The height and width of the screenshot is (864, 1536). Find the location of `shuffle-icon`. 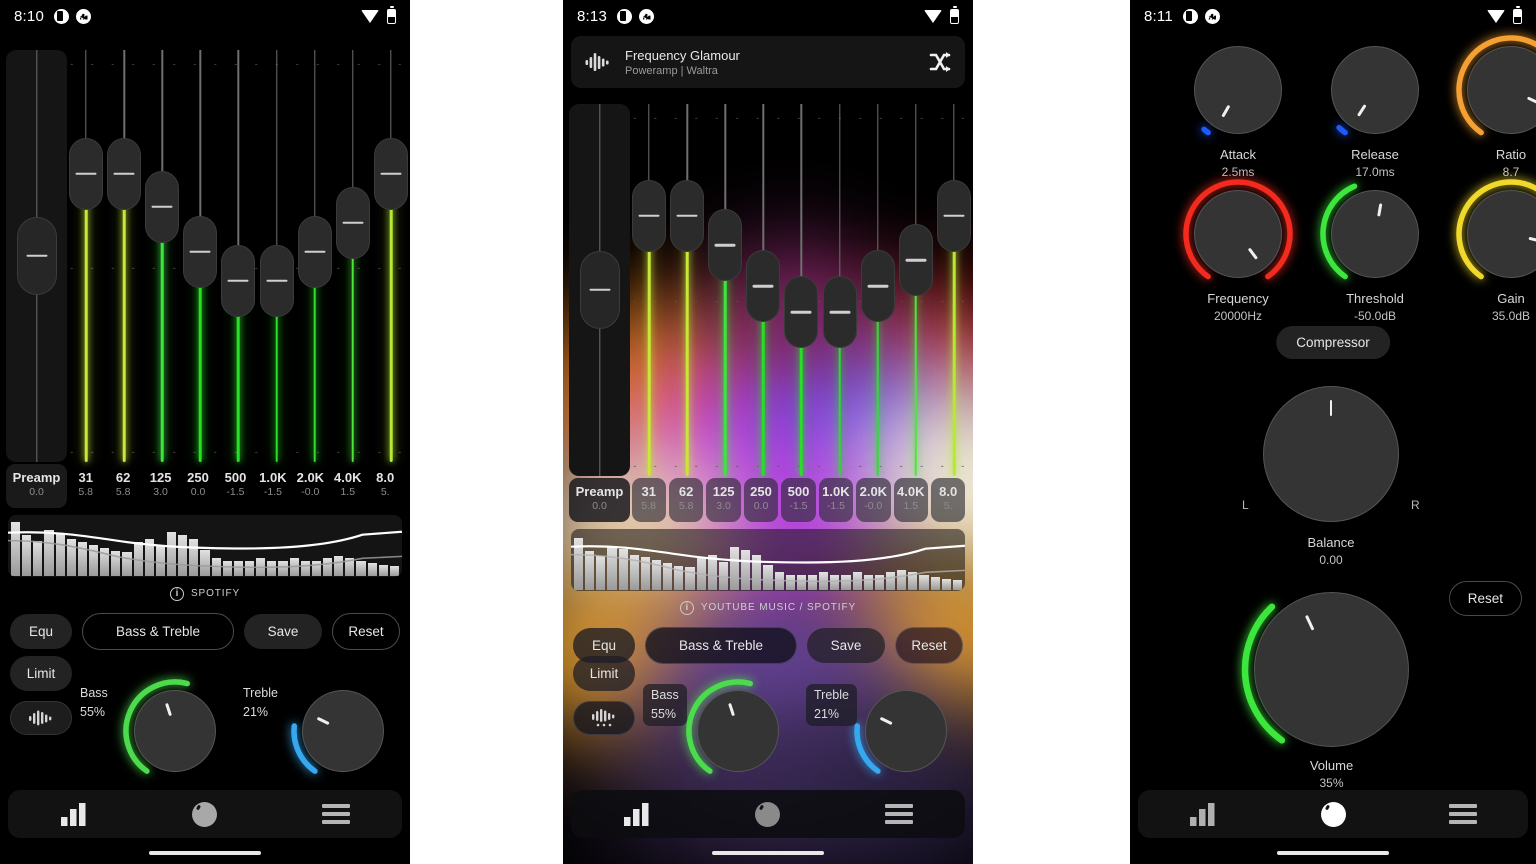

shuffle-icon is located at coordinates (940, 62).